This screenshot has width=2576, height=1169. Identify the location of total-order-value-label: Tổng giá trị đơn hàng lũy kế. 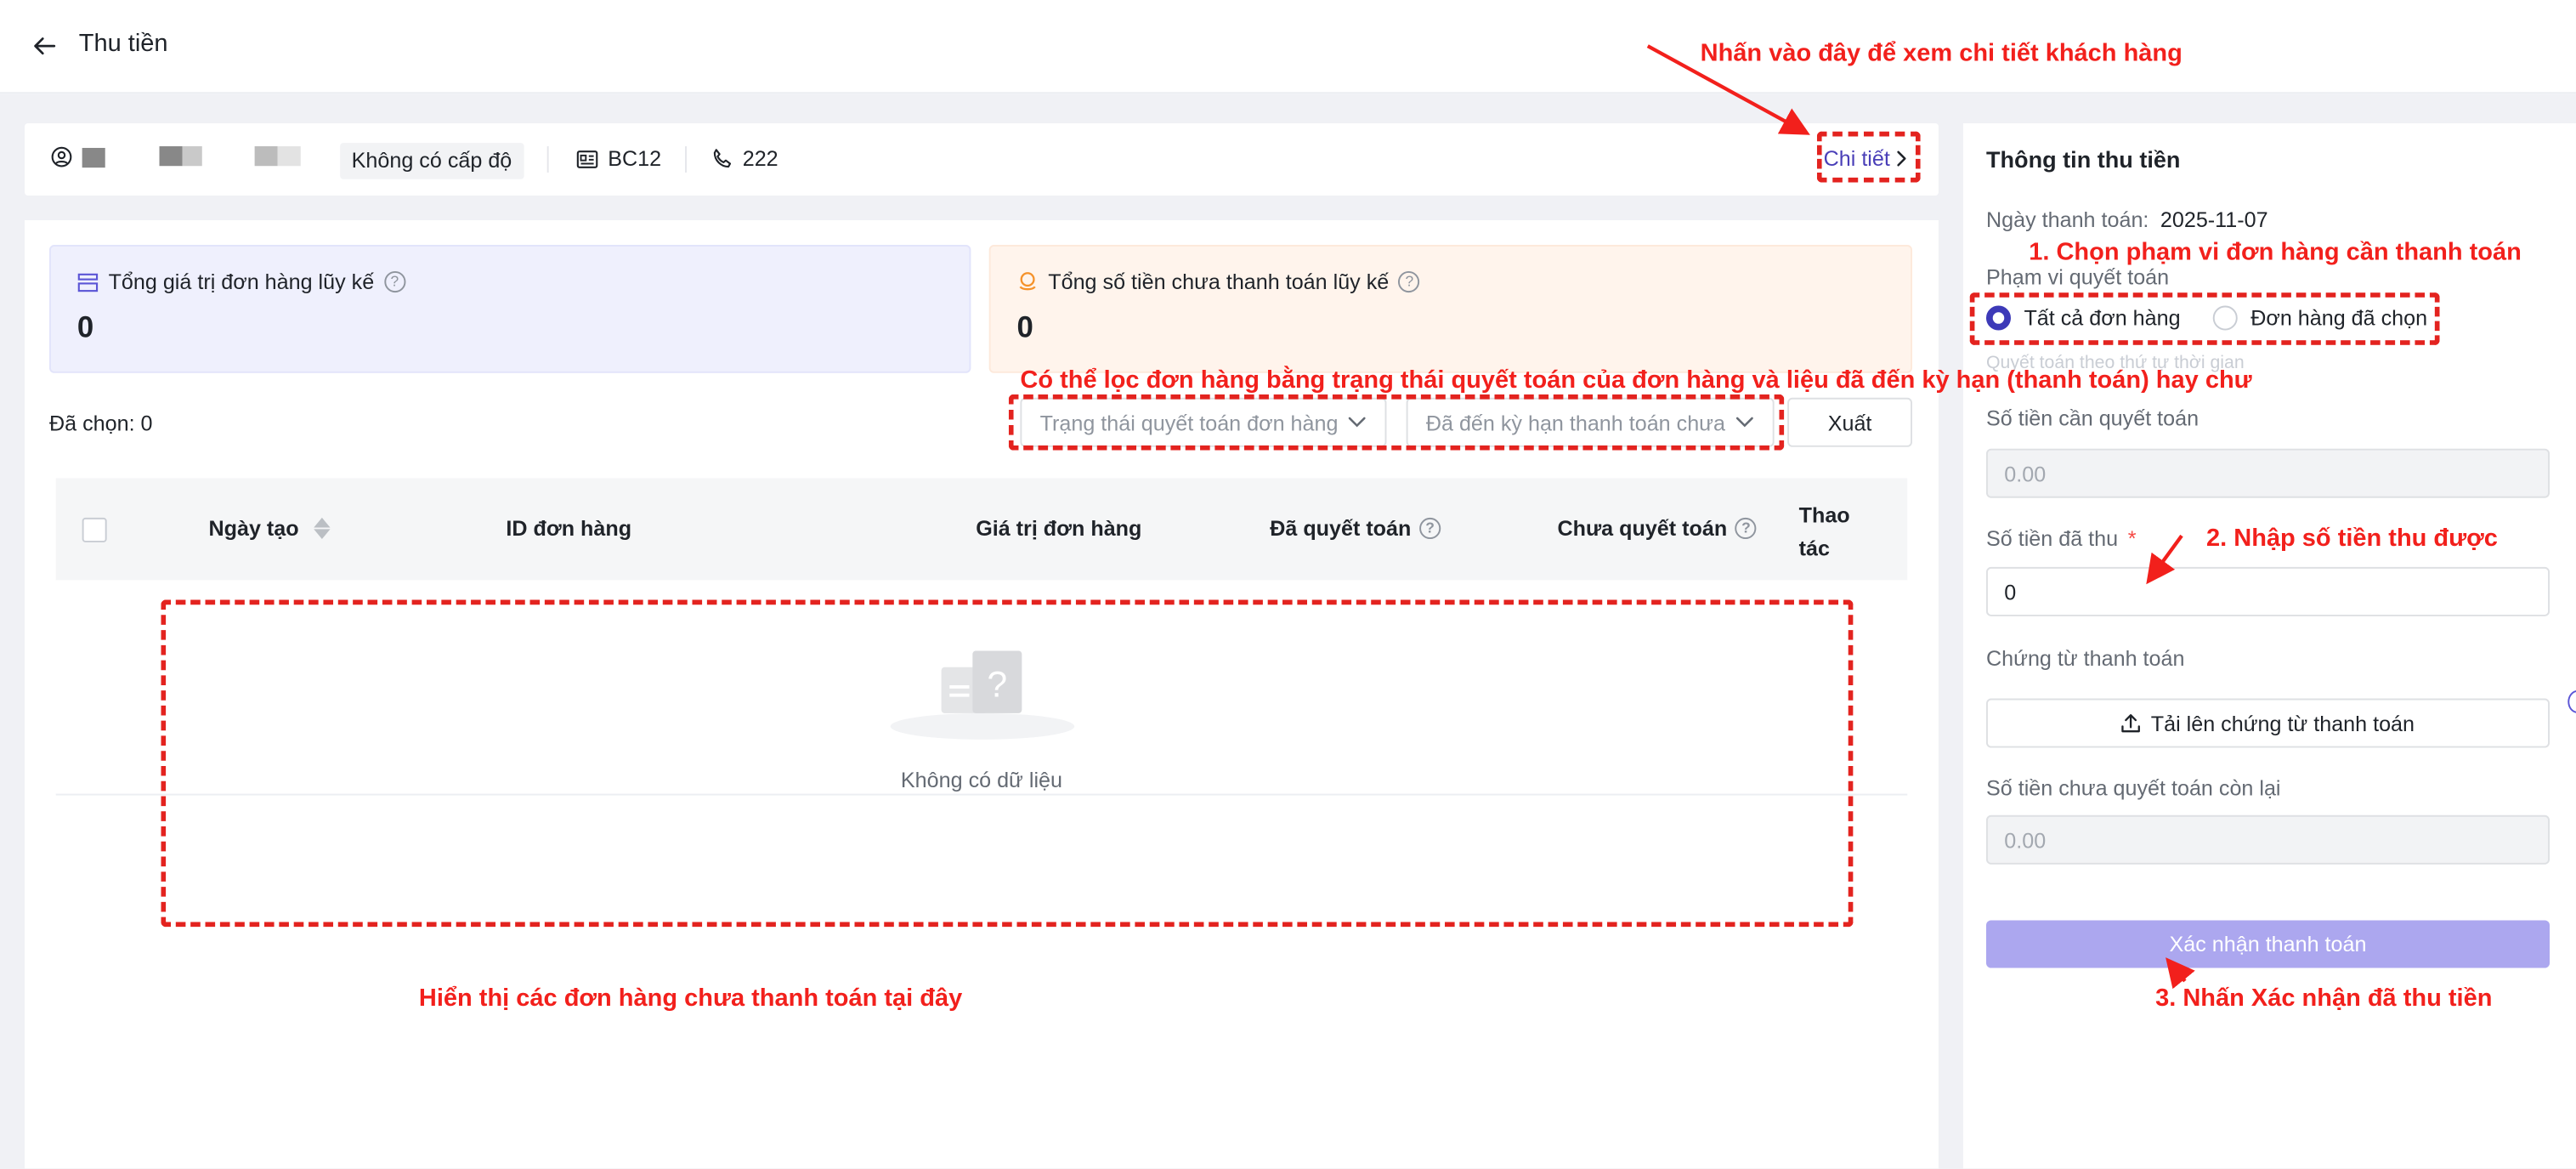
(241, 282).